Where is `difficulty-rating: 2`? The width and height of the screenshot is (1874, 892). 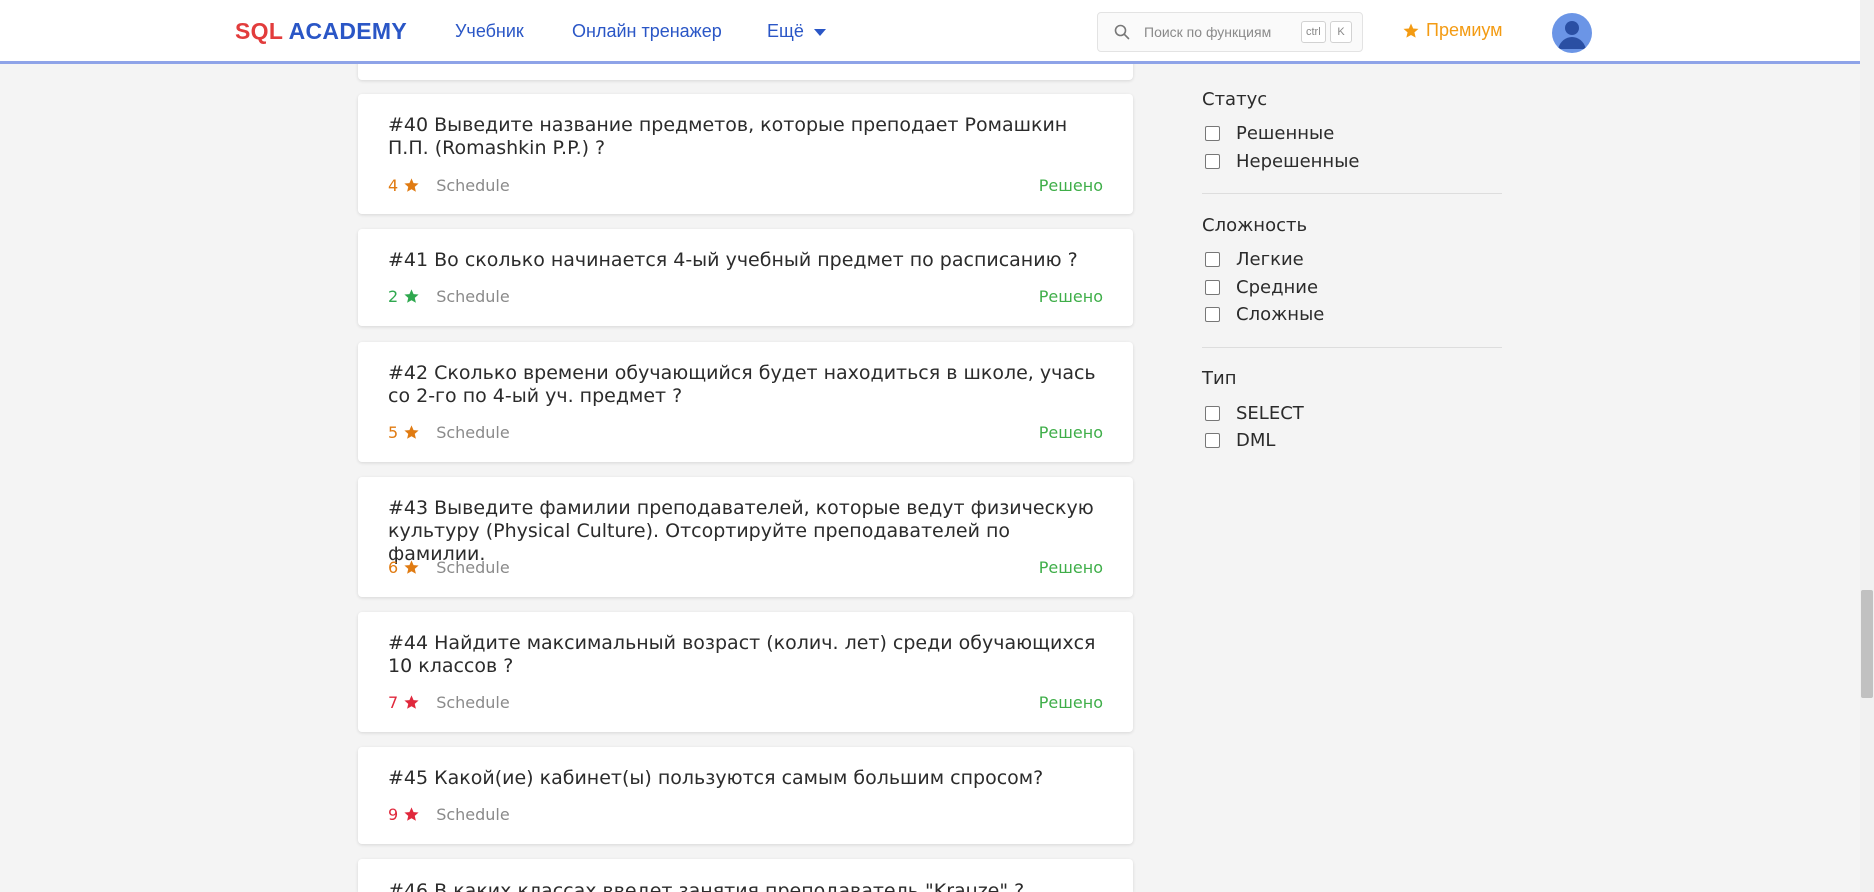 difficulty-rating: 2 is located at coordinates (404, 296).